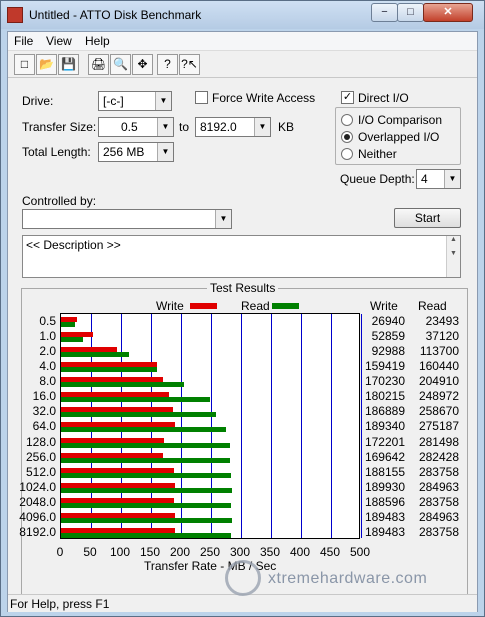 The image size is (485, 617). Describe the element at coordinates (47, 381) in the screenshot. I see `category-label: 8.0` at that location.